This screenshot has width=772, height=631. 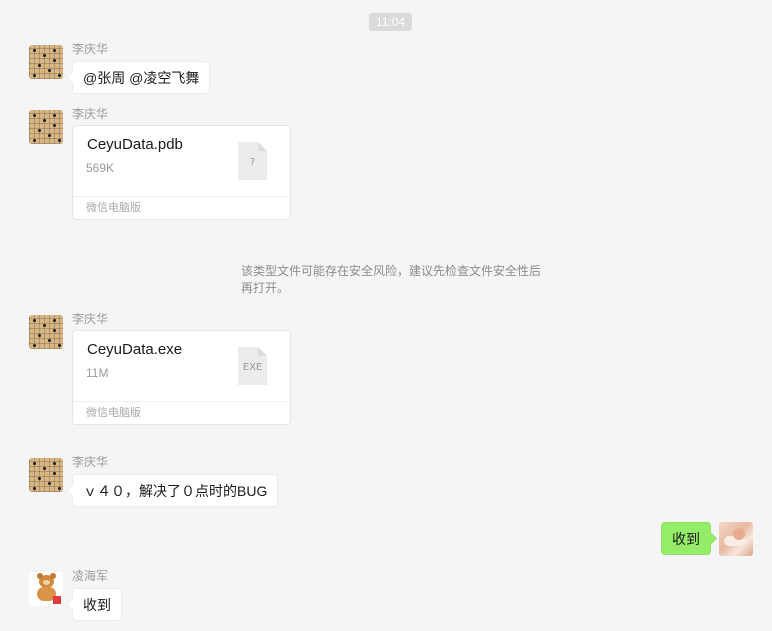 What do you see at coordinates (97, 373) in the screenshot?
I see `file-size: 11M` at bounding box center [97, 373].